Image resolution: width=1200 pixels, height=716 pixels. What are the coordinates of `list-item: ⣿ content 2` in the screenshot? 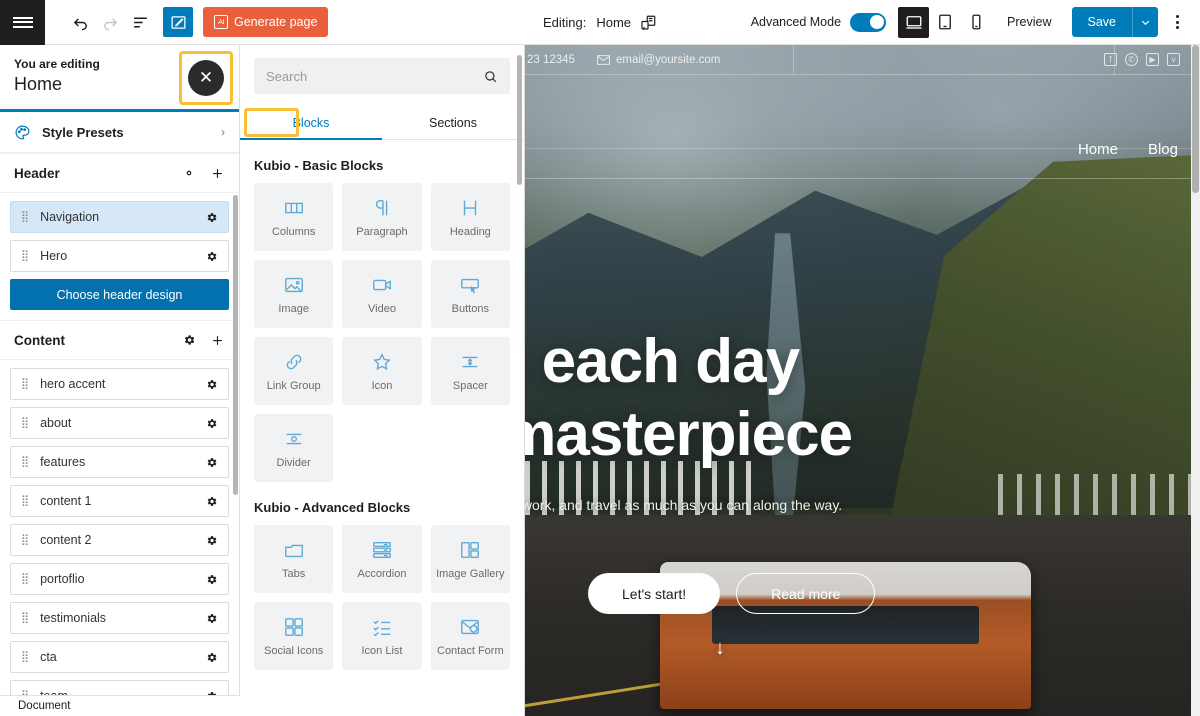 It's located at (119, 540).